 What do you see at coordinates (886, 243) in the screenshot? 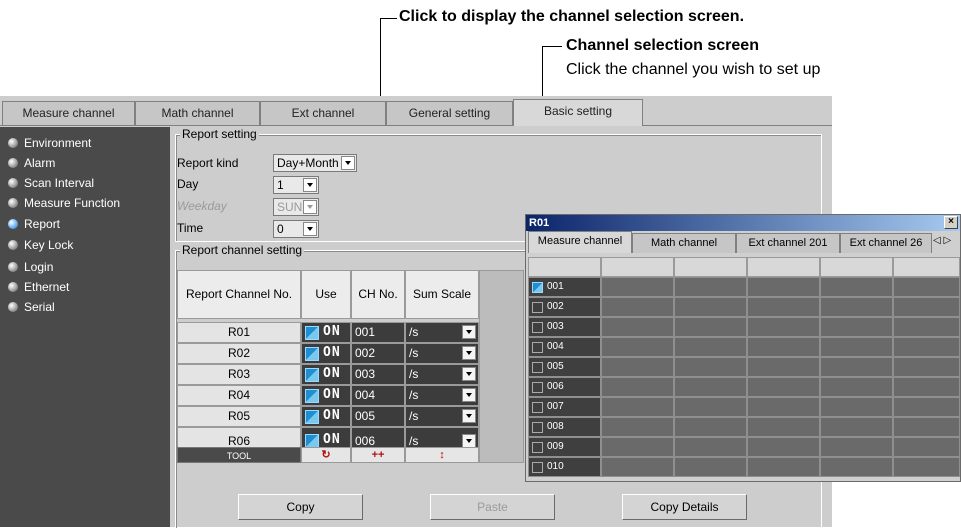
I see `popup-tab-ext-channel-26: Ext channel 26` at bounding box center [886, 243].